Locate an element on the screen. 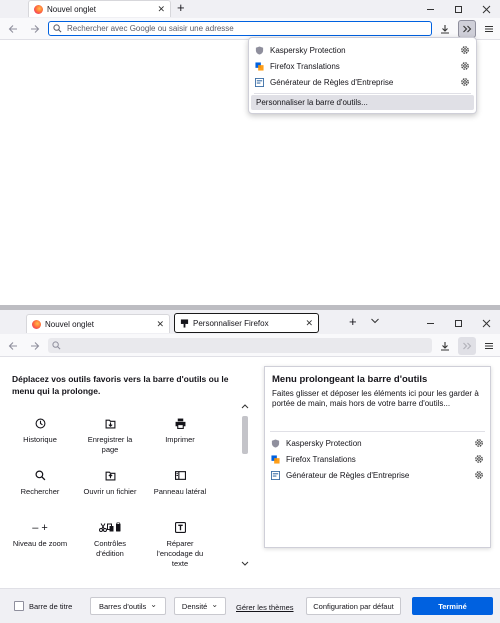  edit-controls-icon is located at coordinates (110, 527).